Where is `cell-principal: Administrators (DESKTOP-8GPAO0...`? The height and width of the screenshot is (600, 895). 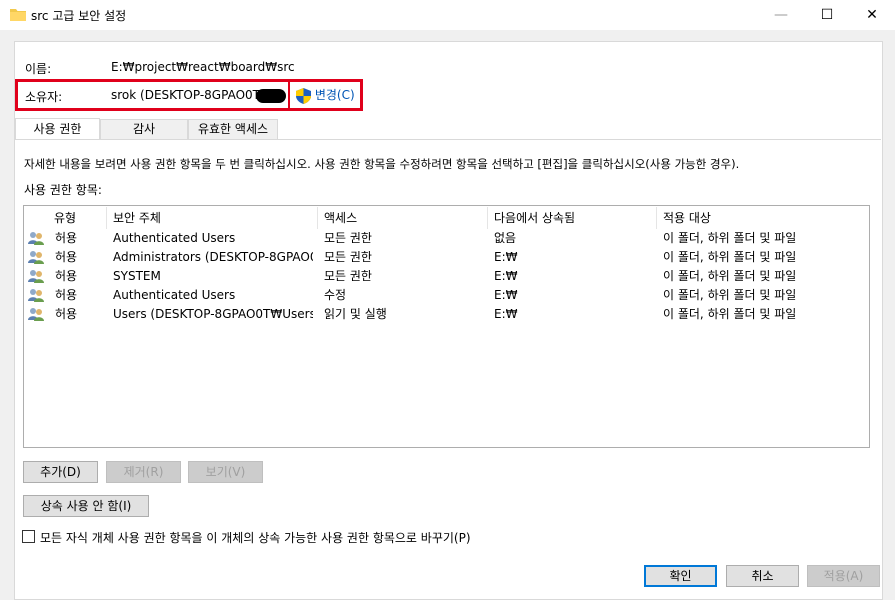 cell-principal: Administrators (DESKTOP-8GPAO0... is located at coordinates (213, 257).